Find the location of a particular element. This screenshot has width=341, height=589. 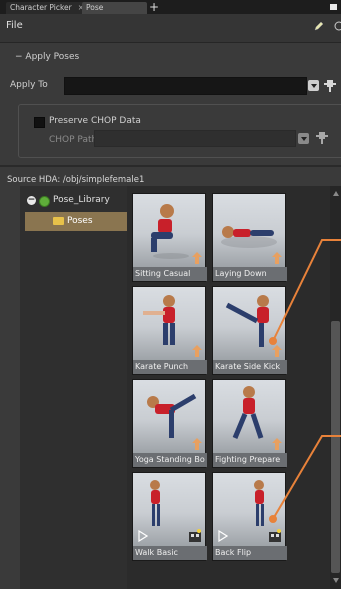

pose-name: Fighting Prepare is located at coordinates (250, 460).